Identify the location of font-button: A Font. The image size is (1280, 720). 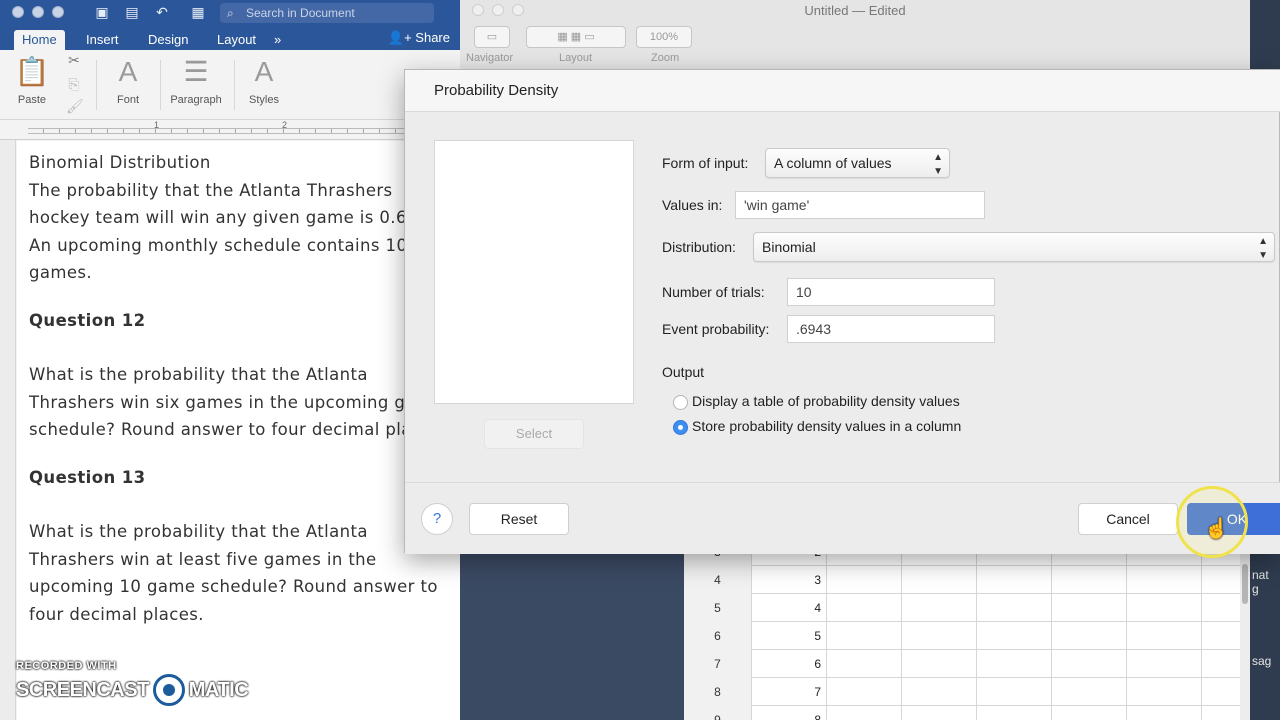
(128, 81).